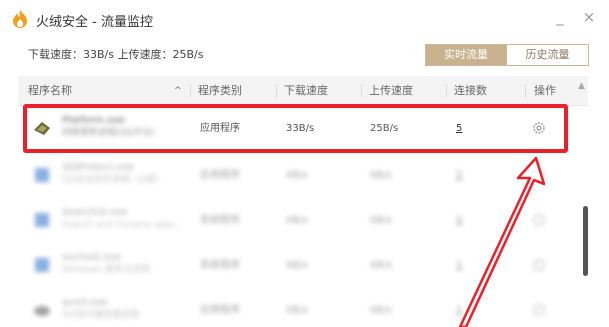  I want to click on header-program-name: 程序名称, so click(50, 91).